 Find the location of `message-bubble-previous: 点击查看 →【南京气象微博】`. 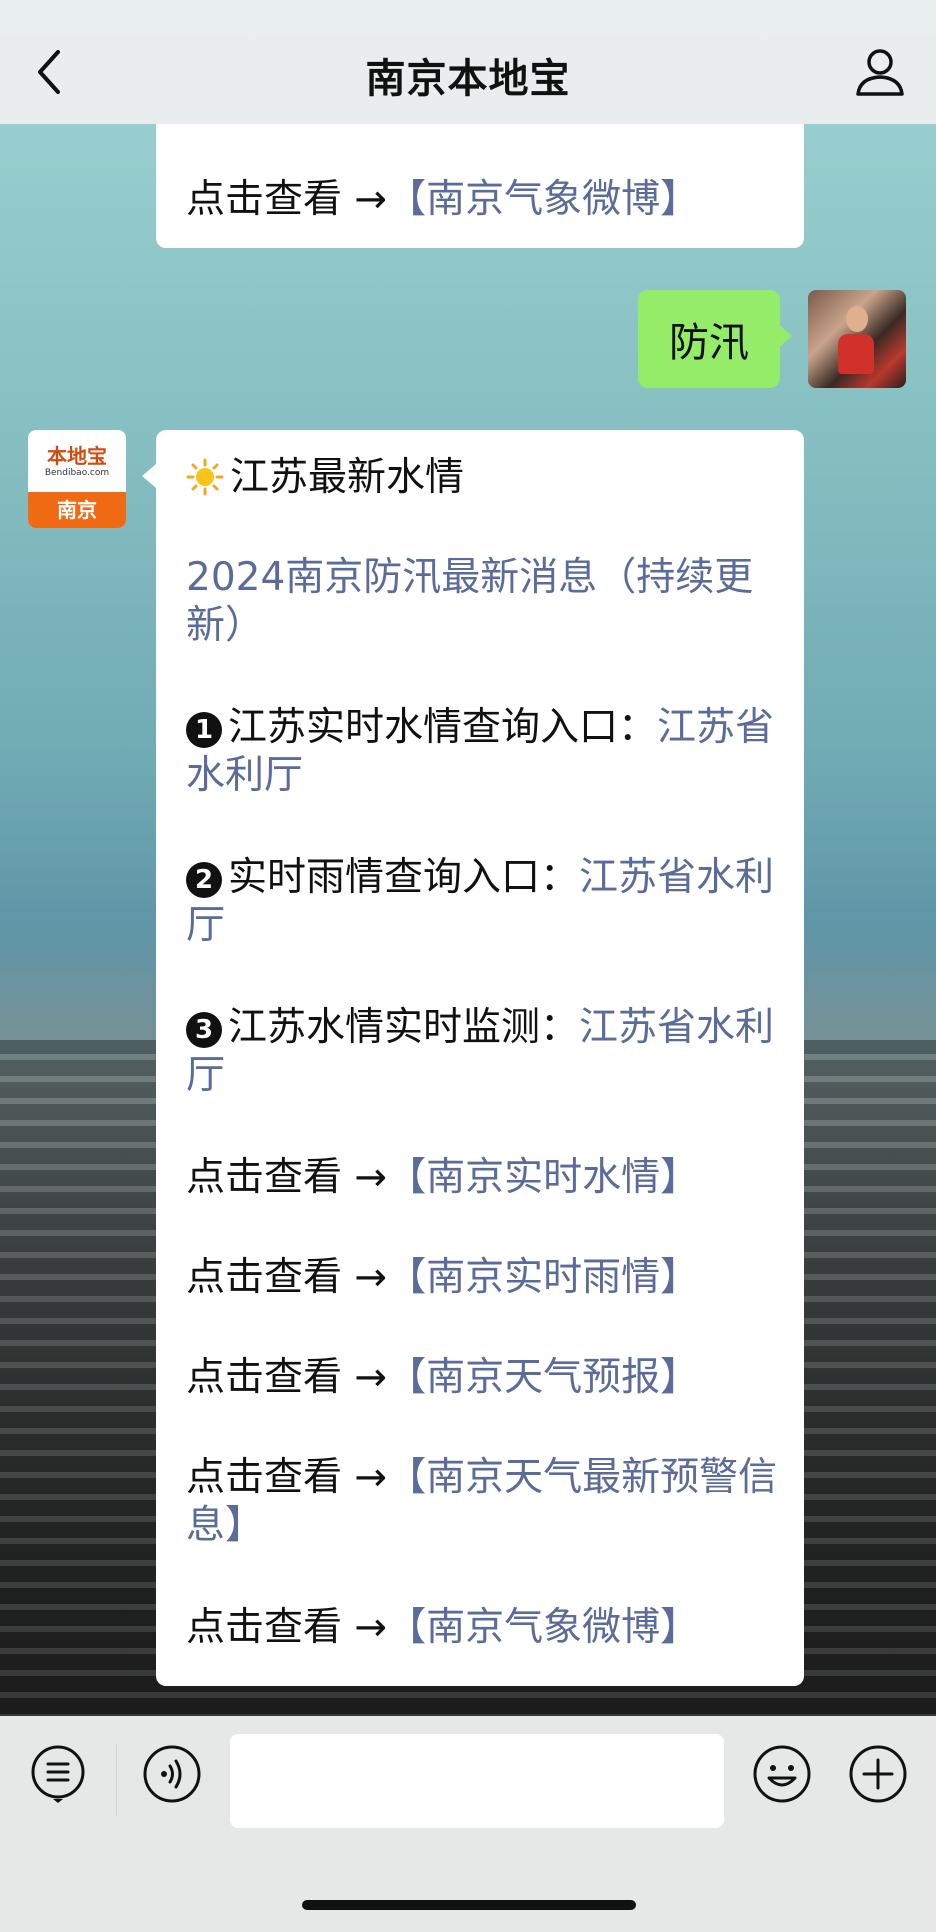

message-bubble-previous: 点击查看 →【南京气象微博】 is located at coordinates (480, 186).